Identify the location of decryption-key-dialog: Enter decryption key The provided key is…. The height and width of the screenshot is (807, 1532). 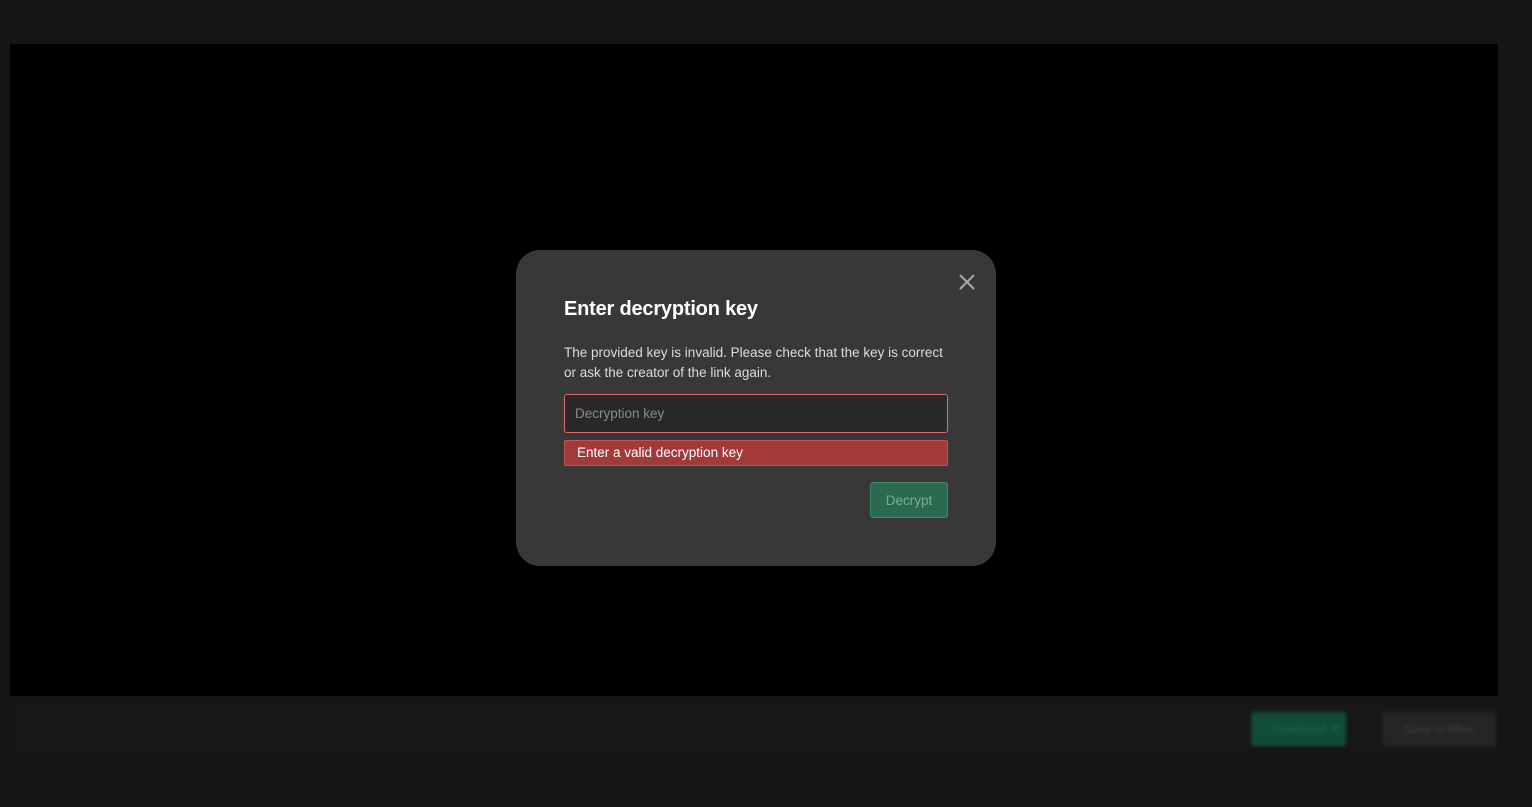
(756, 408).